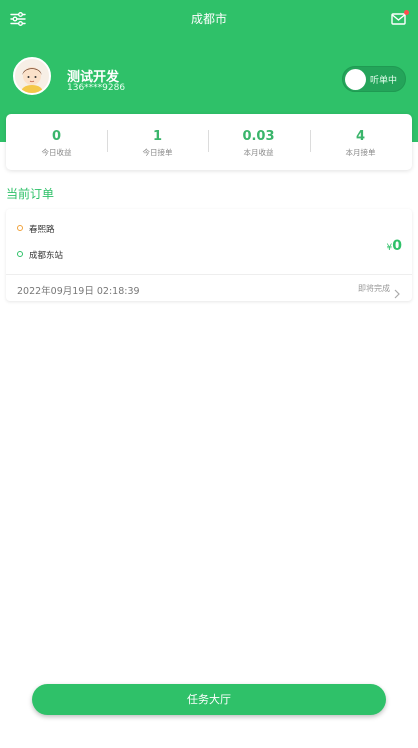  Describe the element at coordinates (384, 81) in the screenshot. I see `listen-toggle-label: 听单中` at that location.